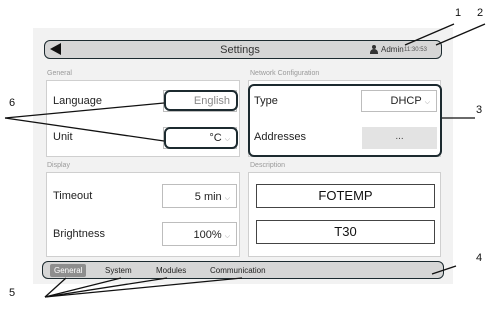  Describe the element at coordinates (458, 13) in the screenshot. I see `callout-number-1: 1` at that location.